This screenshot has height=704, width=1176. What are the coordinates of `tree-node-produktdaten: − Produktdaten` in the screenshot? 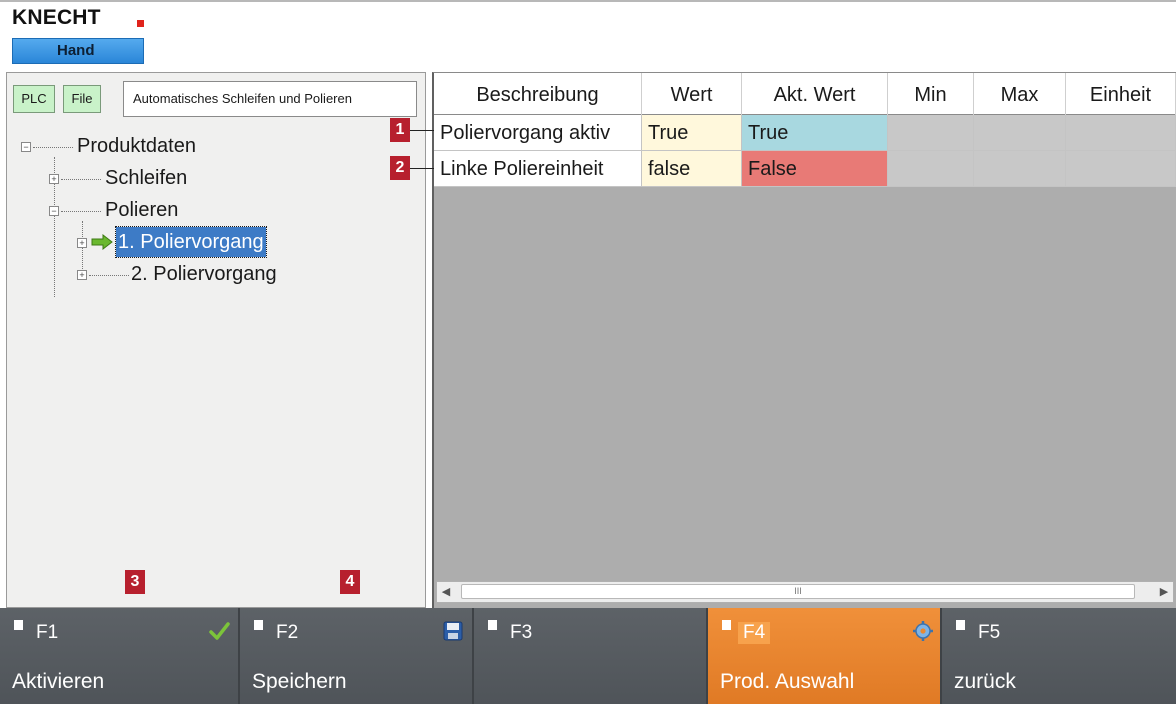 It's located at (171, 146).